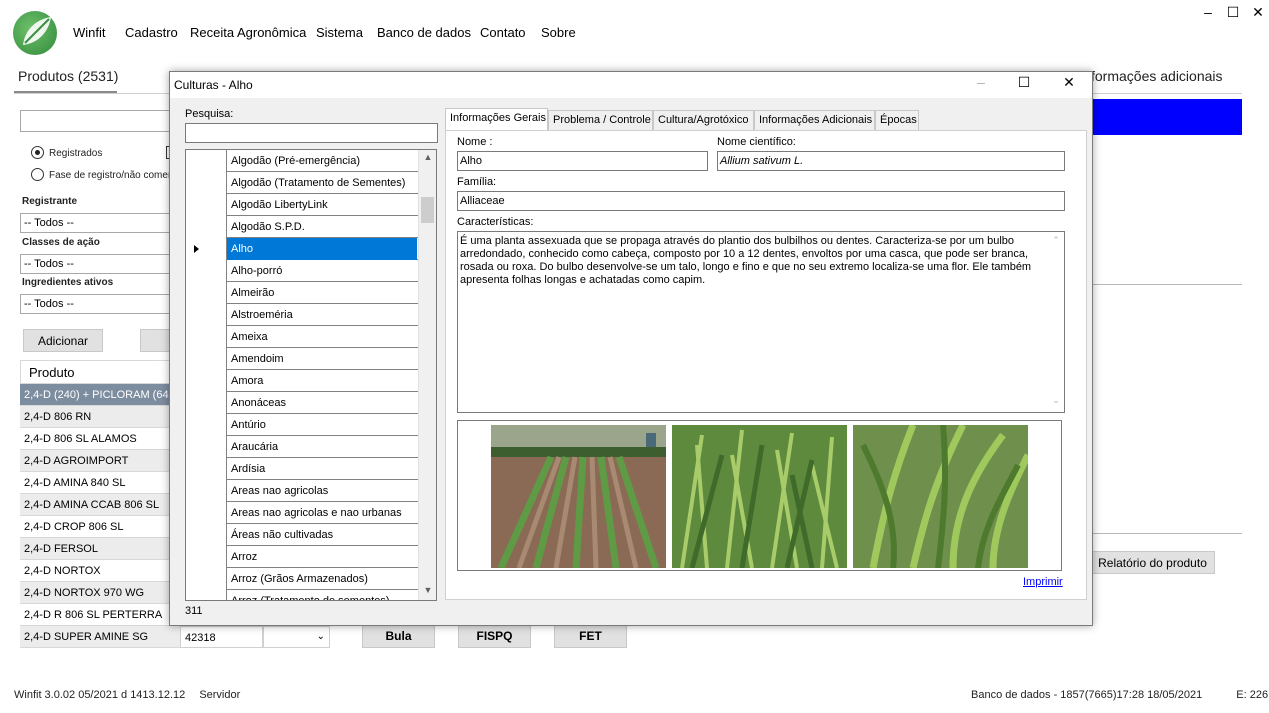 The width and height of the screenshot is (1269, 713). What do you see at coordinates (311, 535) in the screenshot?
I see `list-item: Áreas não cultivadas` at bounding box center [311, 535].